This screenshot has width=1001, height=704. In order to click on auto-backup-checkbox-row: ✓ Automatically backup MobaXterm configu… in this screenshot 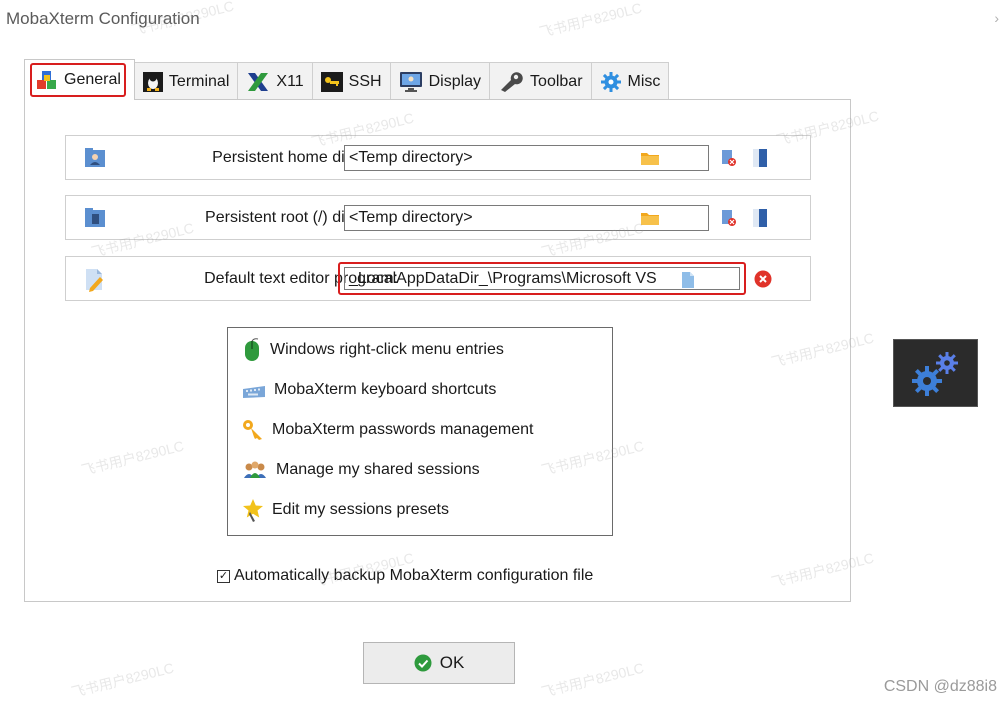, I will do `click(405, 576)`.